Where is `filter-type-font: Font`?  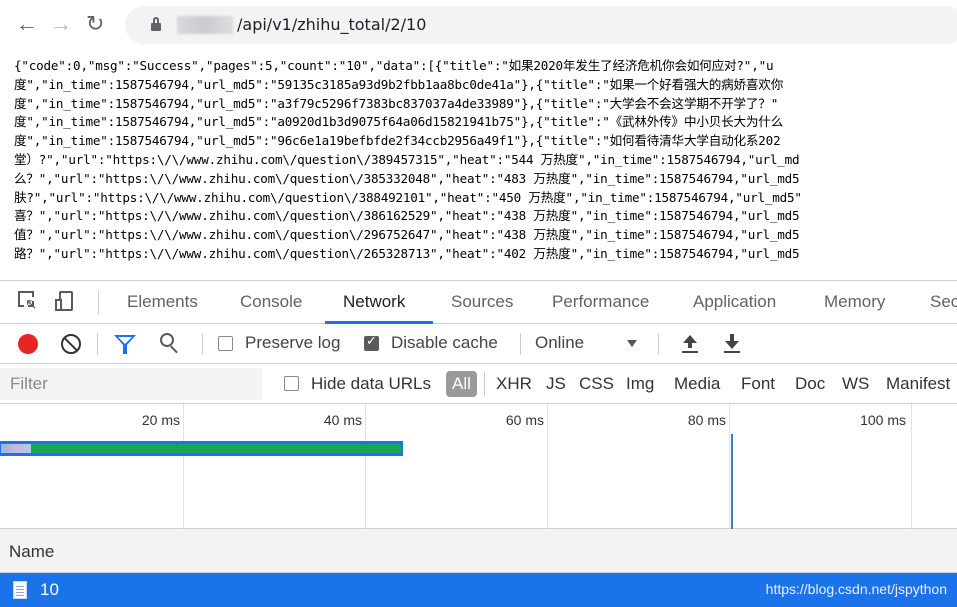
filter-type-font: Font is located at coordinates (758, 384).